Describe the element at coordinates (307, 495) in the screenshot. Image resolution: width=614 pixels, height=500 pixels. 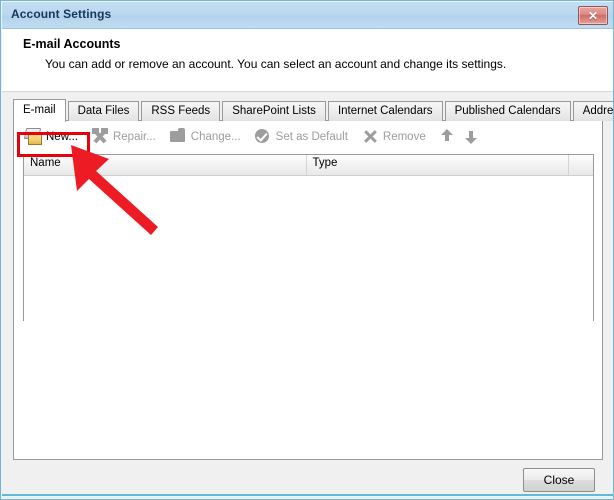
I see `window-bottom-accent` at that location.